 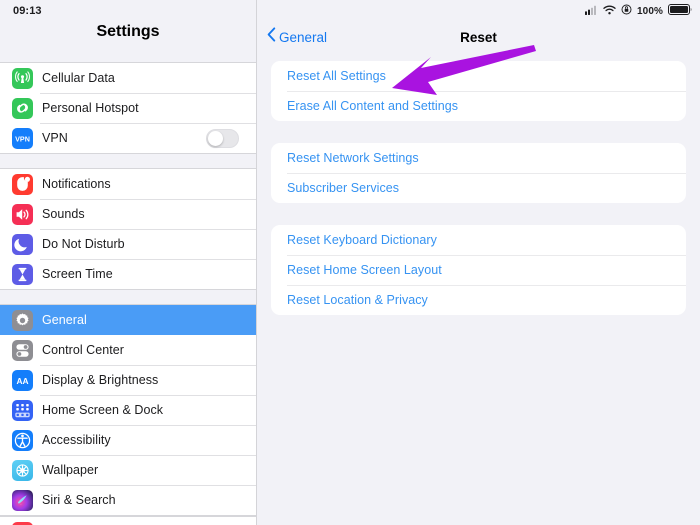 I want to click on status-bar-clock: 09:13, so click(x=27, y=11).